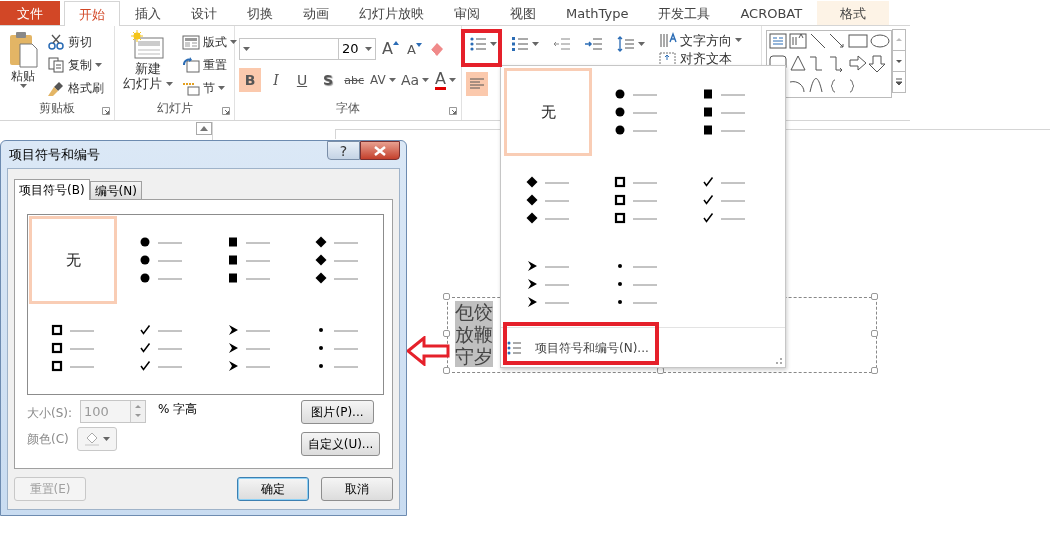  I want to click on text-direction-button: 文字方向, so click(700, 40).